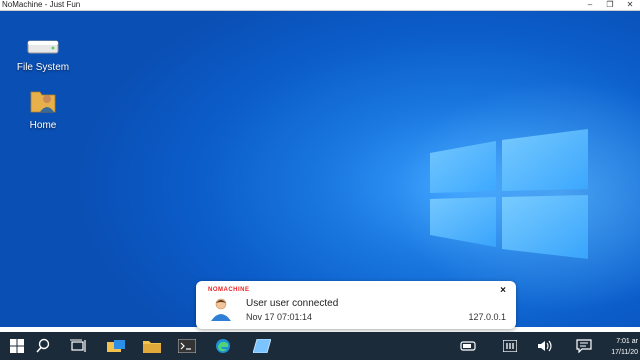 Image resolution: width=640 pixels, height=360 pixels. I want to click on home-folder-icon, so click(43, 102).